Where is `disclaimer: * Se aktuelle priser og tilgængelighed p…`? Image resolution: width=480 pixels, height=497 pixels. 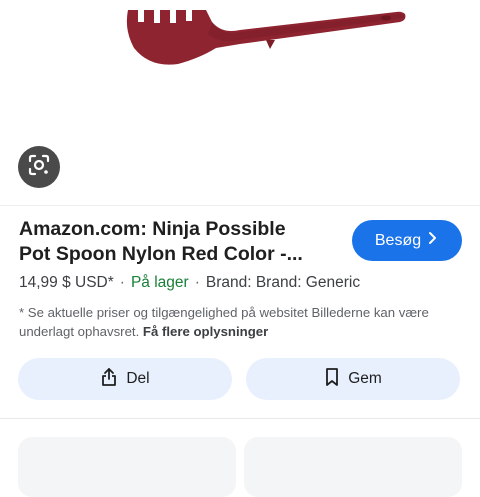
disclaimer: * Se aktuelle priser og tilgængelighed p… is located at coordinates (241, 322).